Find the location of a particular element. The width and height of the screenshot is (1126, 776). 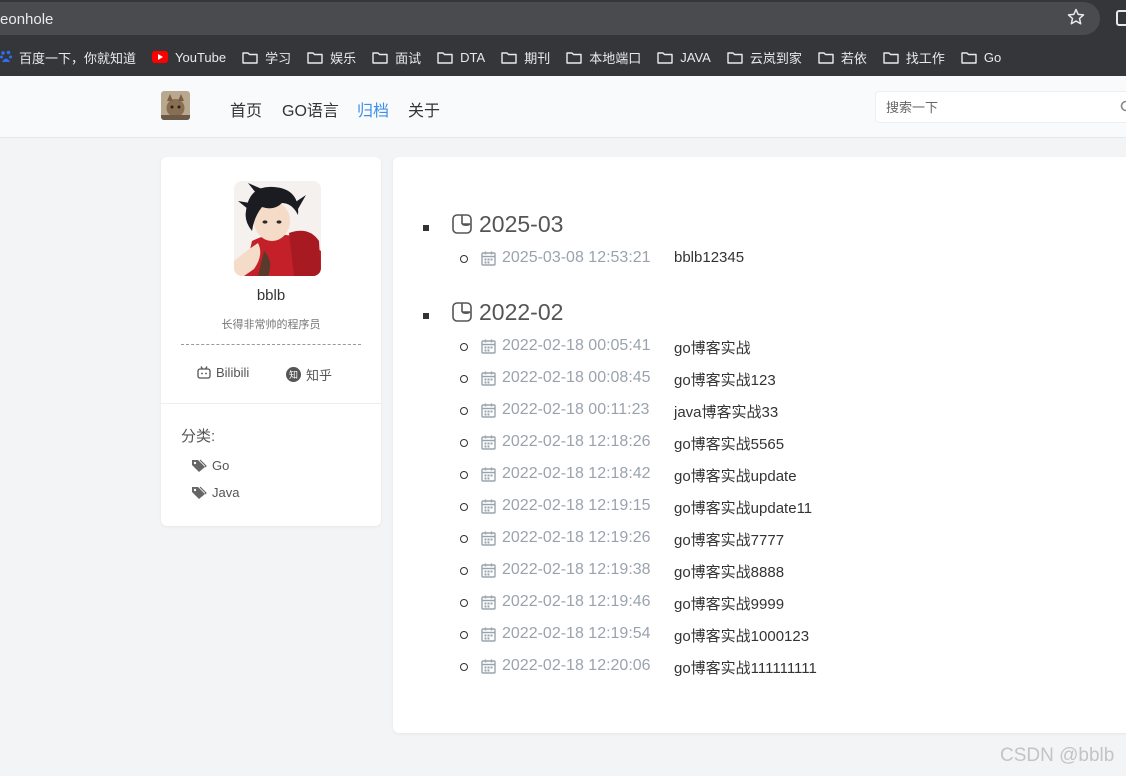

bookmark-12: Go is located at coordinates (981, 57).